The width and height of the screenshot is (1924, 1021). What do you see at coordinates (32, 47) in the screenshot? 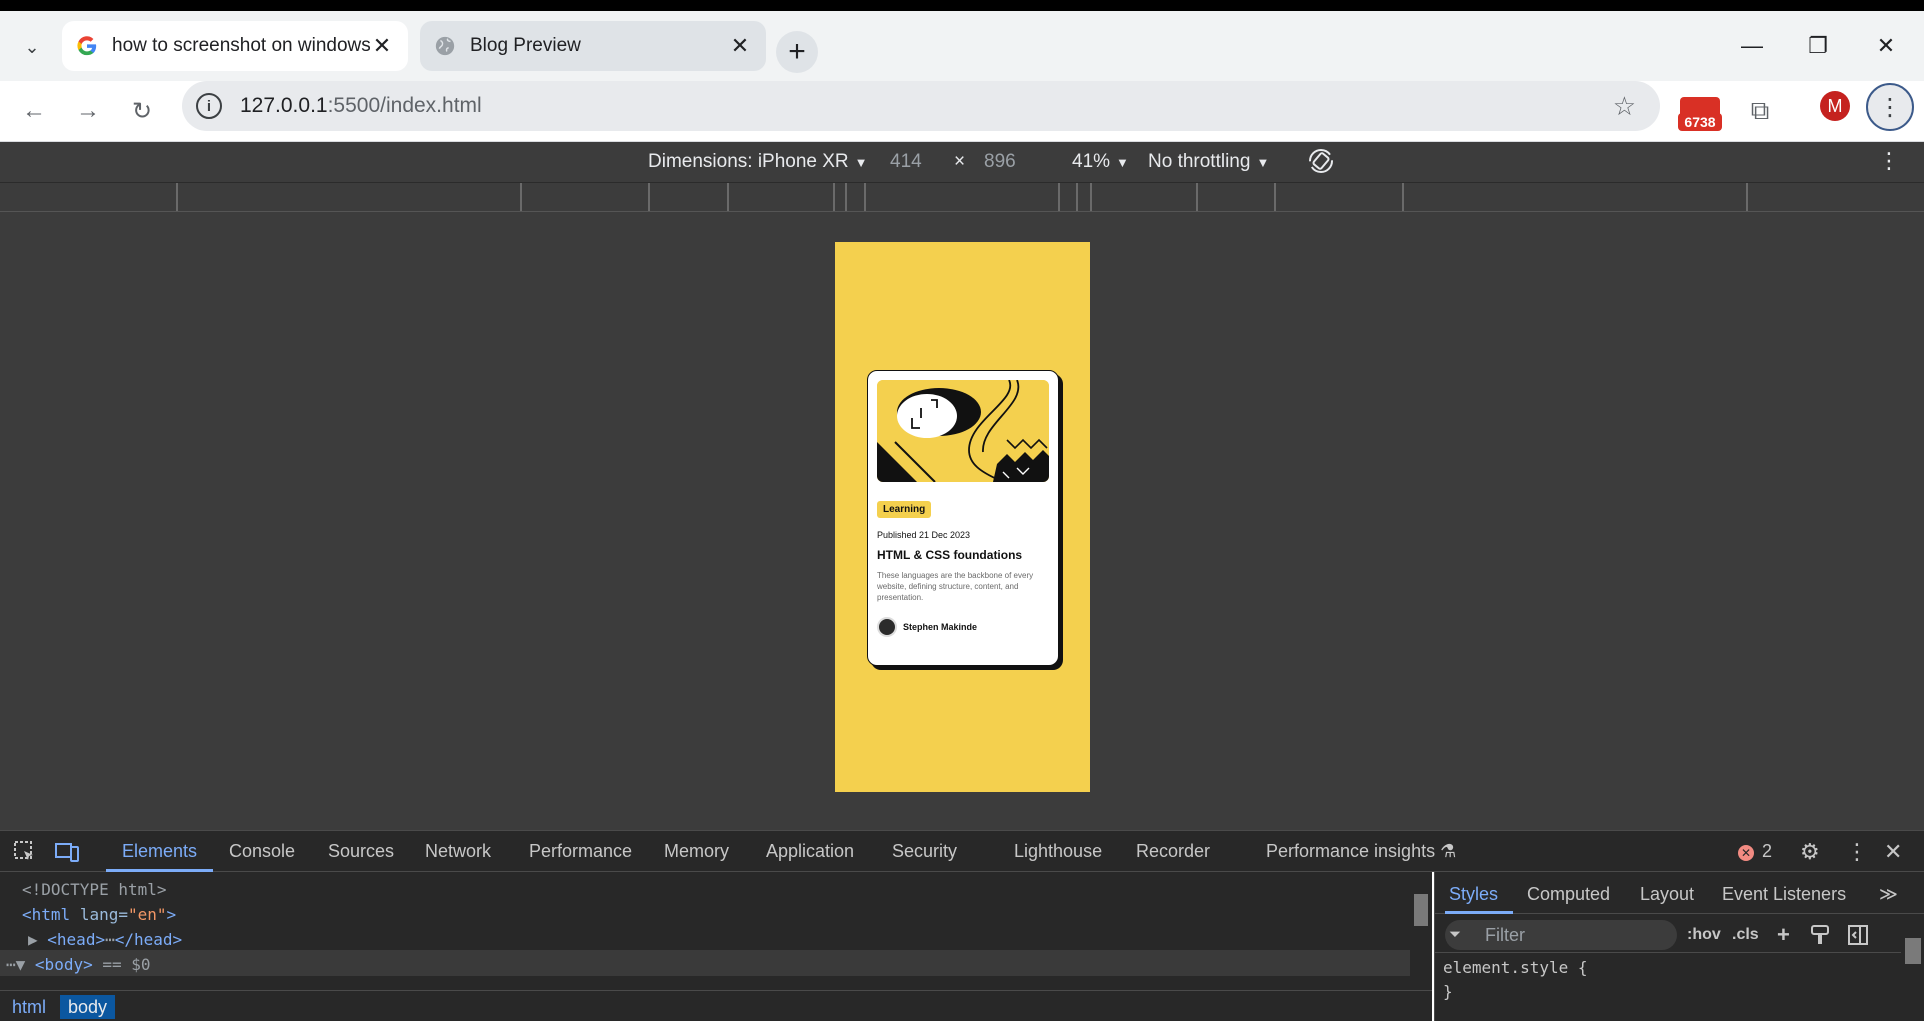
I see `tab-search-button: ⌄` at bounding box center [32, 47].